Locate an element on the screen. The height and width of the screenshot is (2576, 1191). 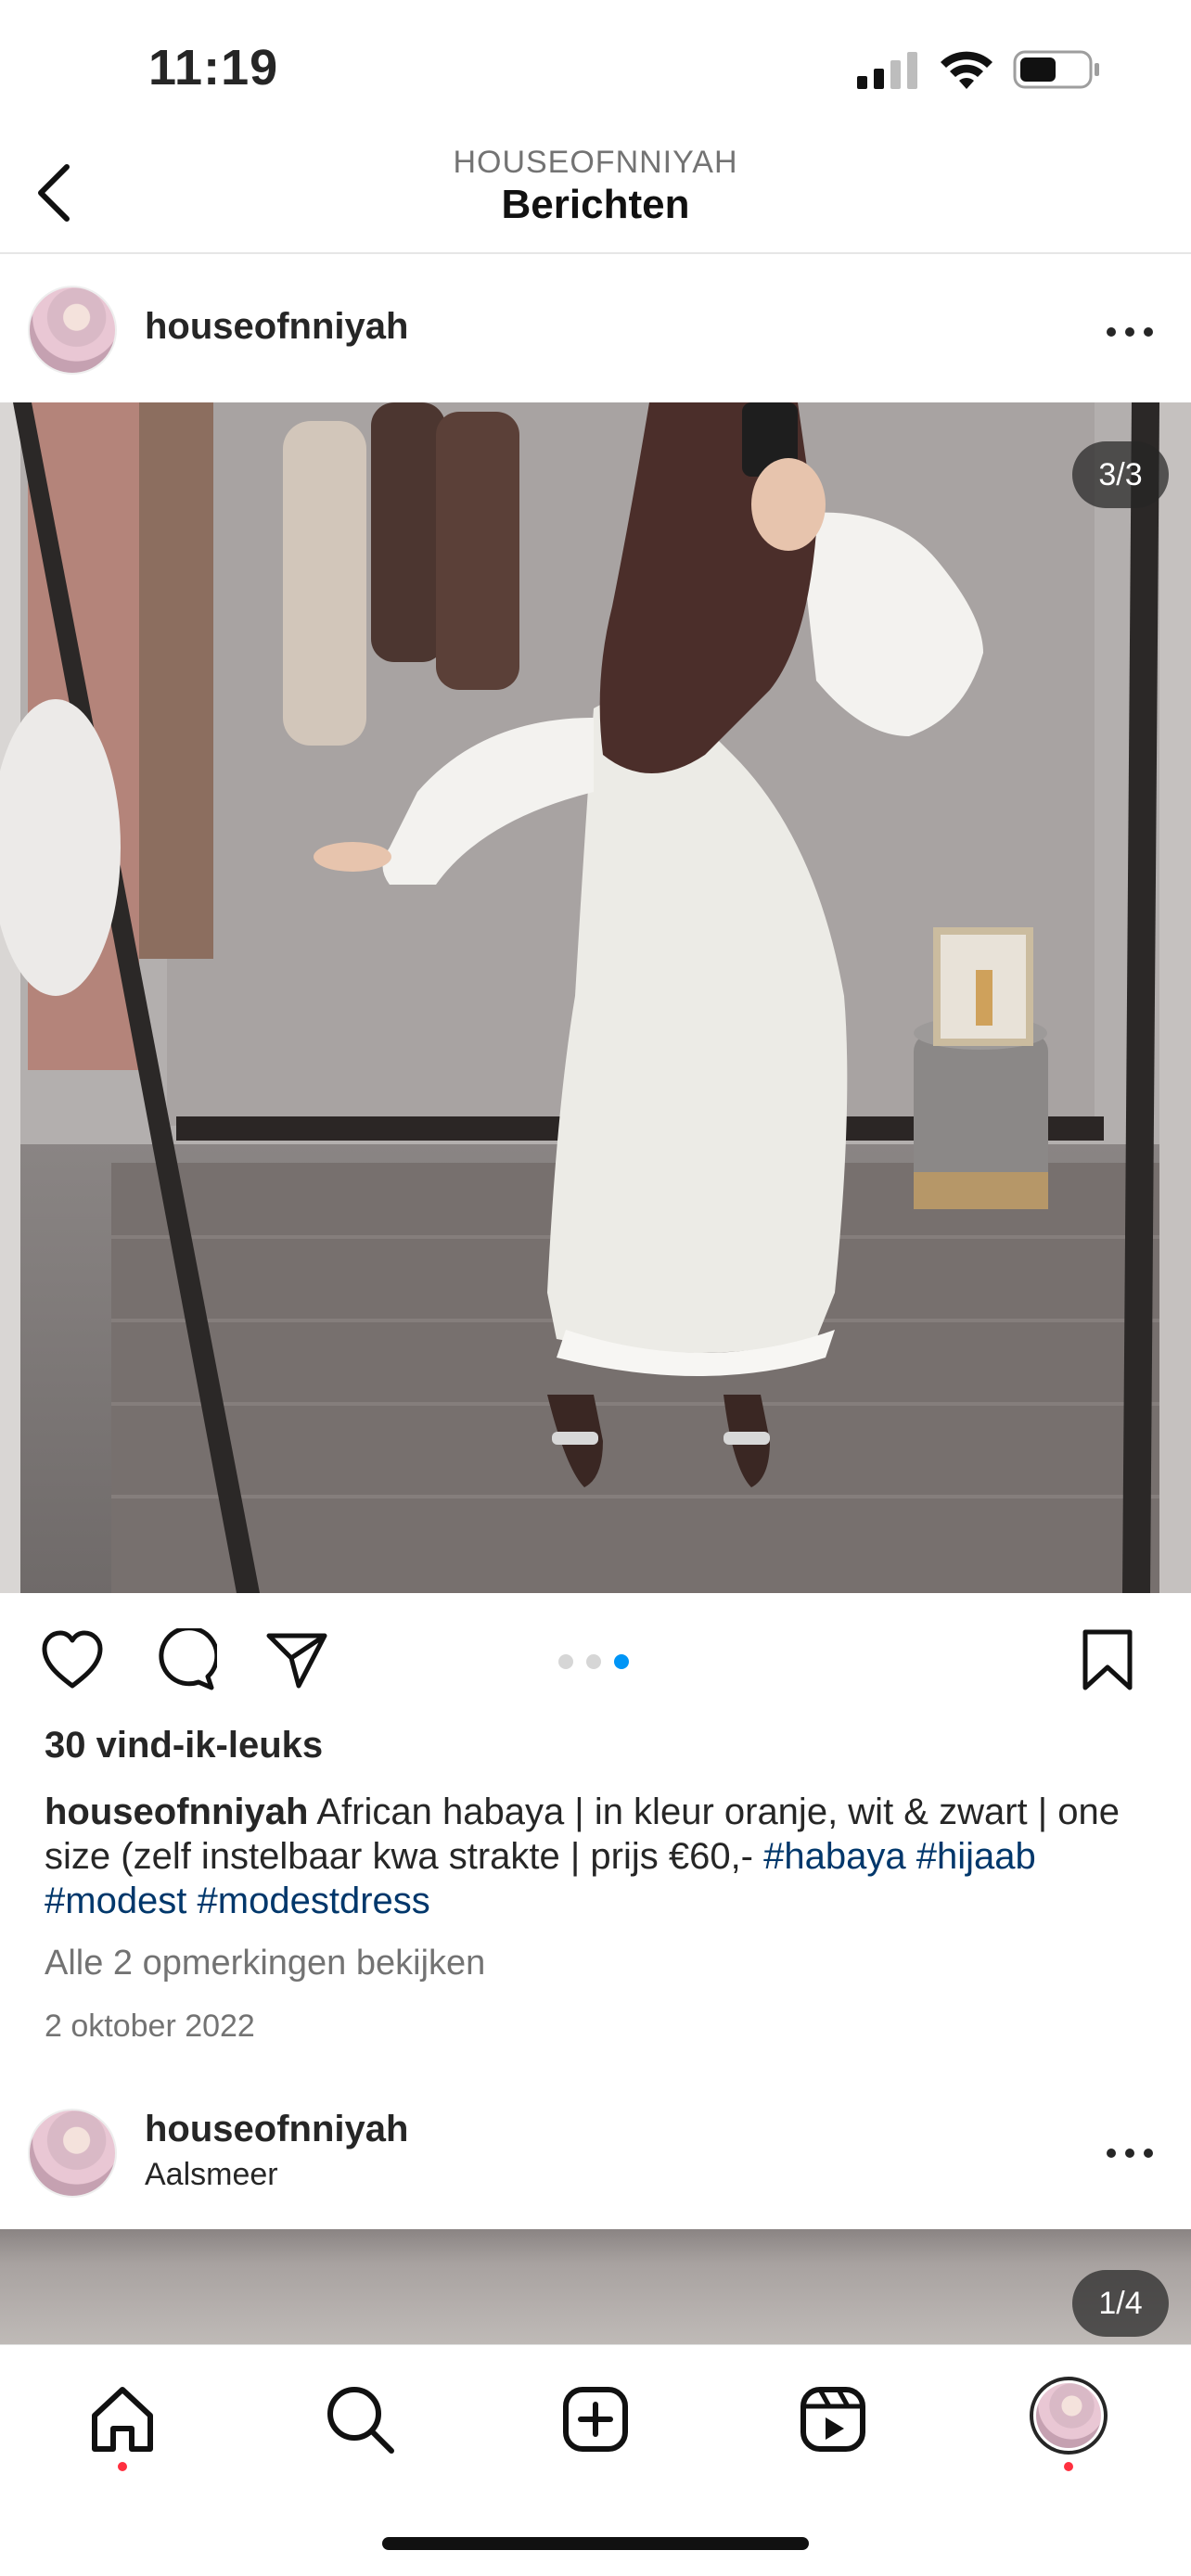
page-header: HOUSEOFNNIYAH Berichten is located at coordinates (595, 196).